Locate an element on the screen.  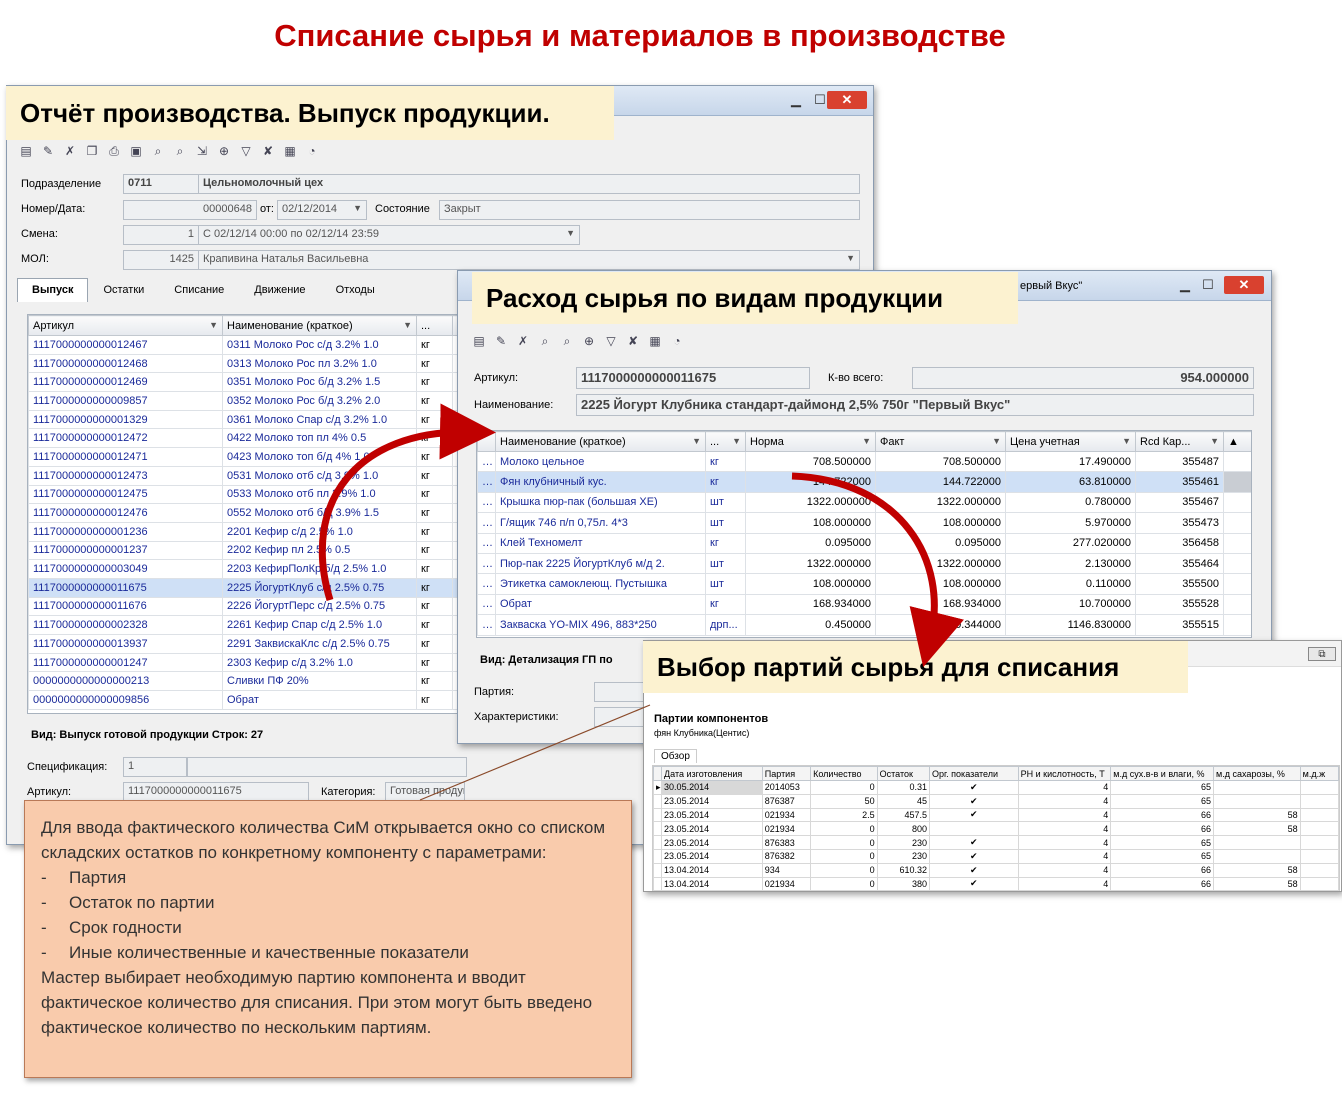
spec-field: 1 is located at coordinates (155, 767).